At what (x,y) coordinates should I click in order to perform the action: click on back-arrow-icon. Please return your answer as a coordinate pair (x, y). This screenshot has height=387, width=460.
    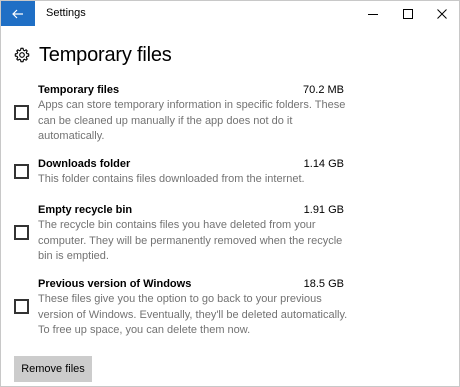
    Looking at the image, I should click on (17, 13).